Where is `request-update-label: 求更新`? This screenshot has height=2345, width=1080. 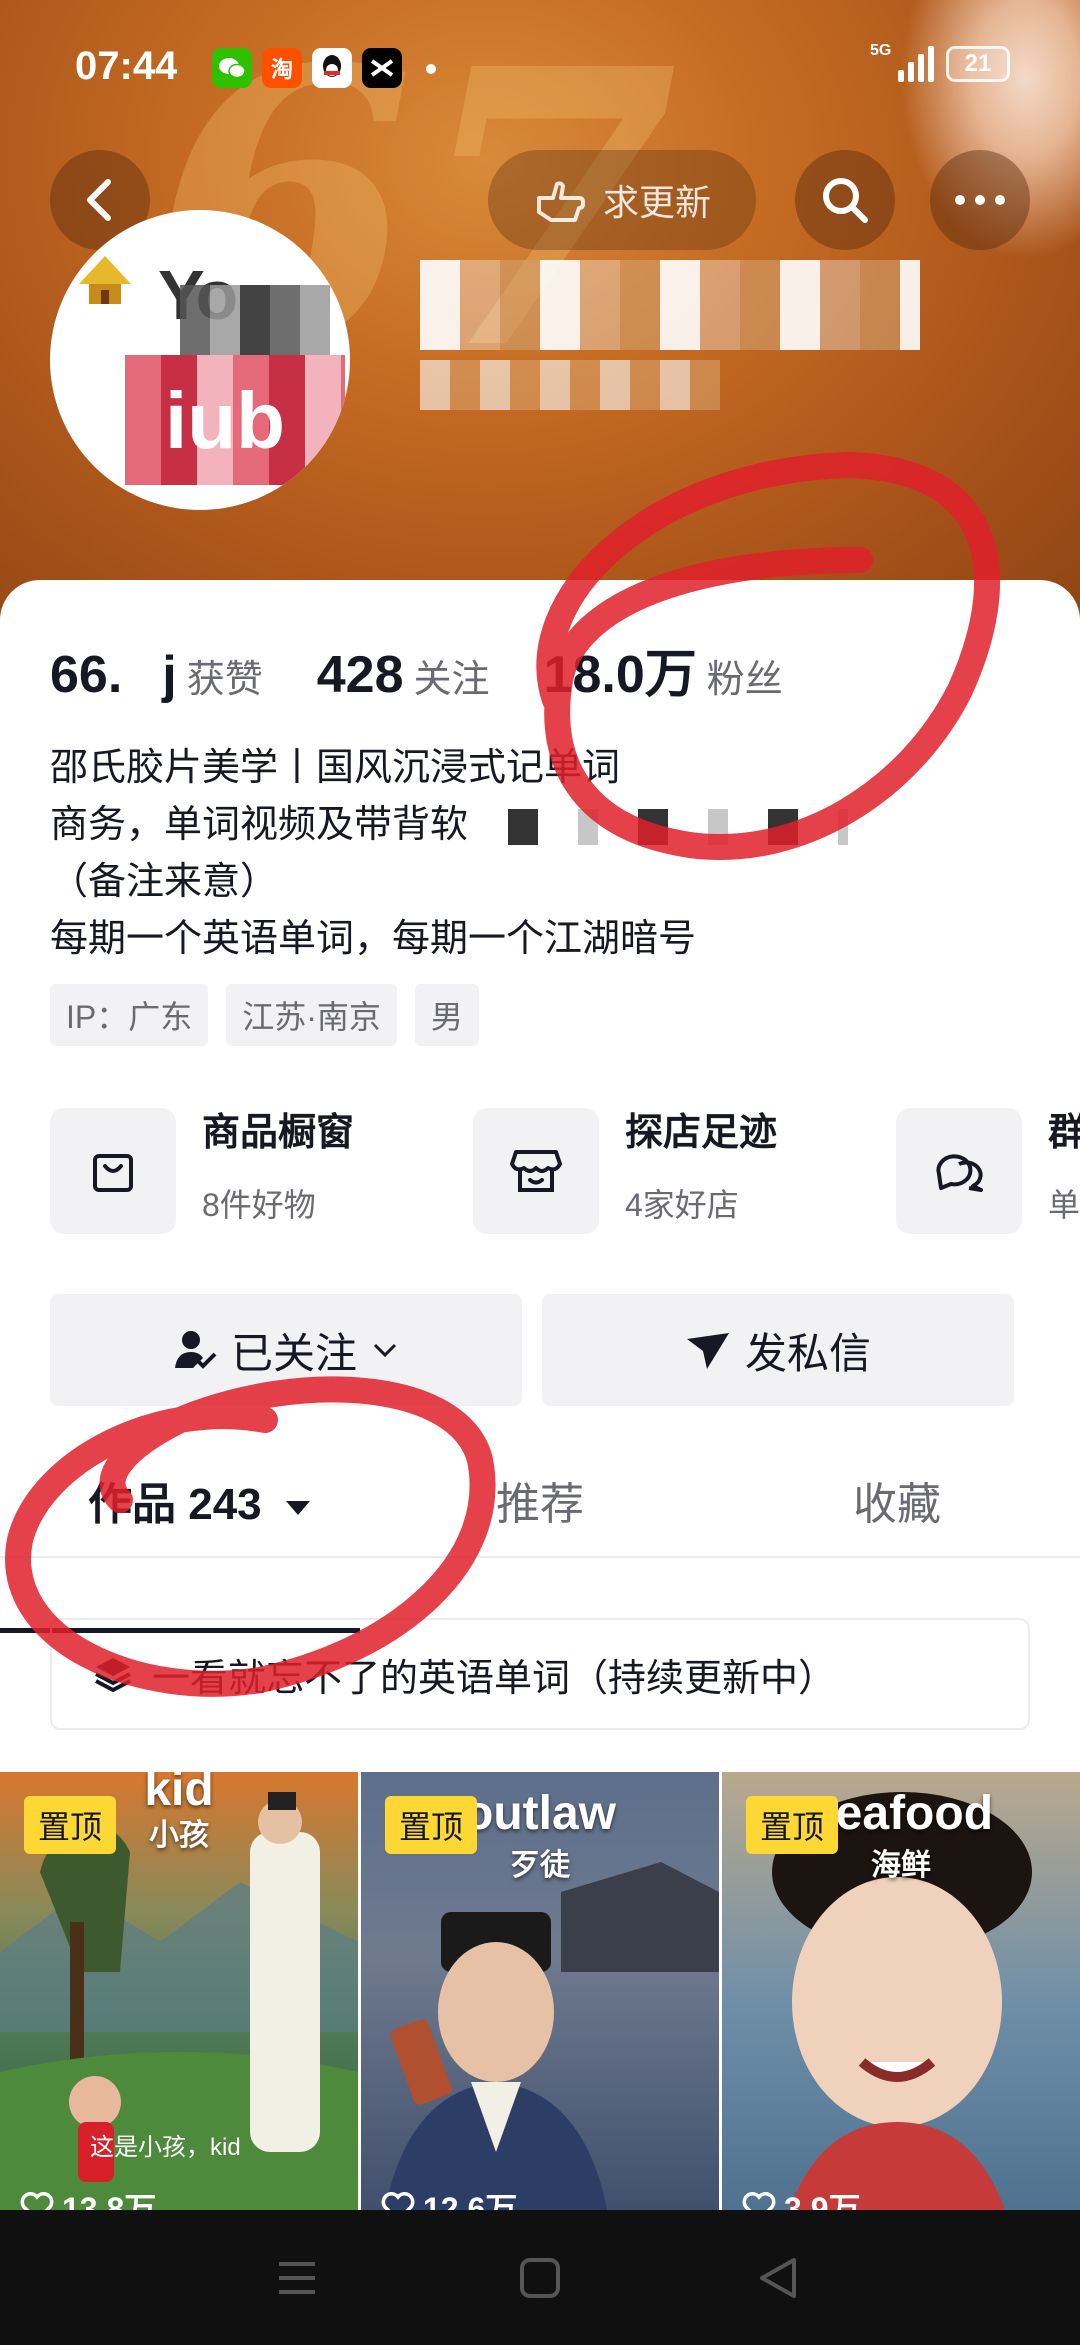 request-update-label: 求更新 is located at coordinates (656, 202).